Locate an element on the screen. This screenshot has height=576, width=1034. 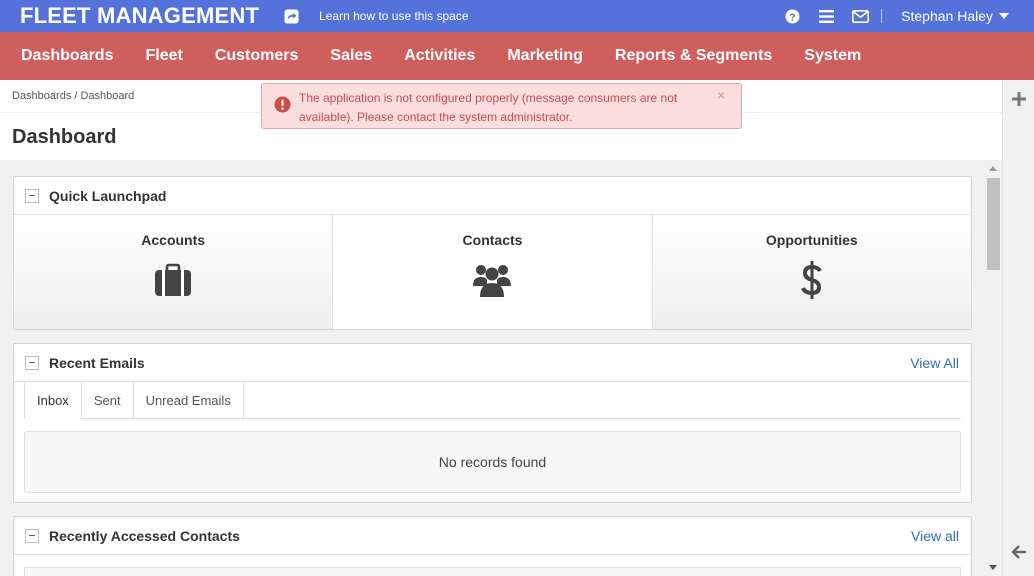
envelope-icon is located at coordinates (860, 16).